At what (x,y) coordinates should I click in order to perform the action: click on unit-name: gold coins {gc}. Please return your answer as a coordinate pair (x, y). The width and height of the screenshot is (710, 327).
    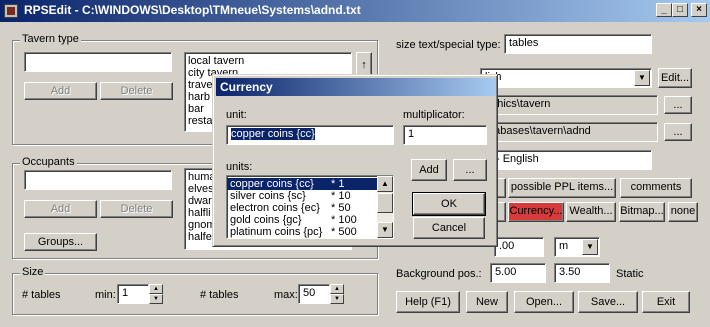
    Looking at the image, I should click on (266, 220).